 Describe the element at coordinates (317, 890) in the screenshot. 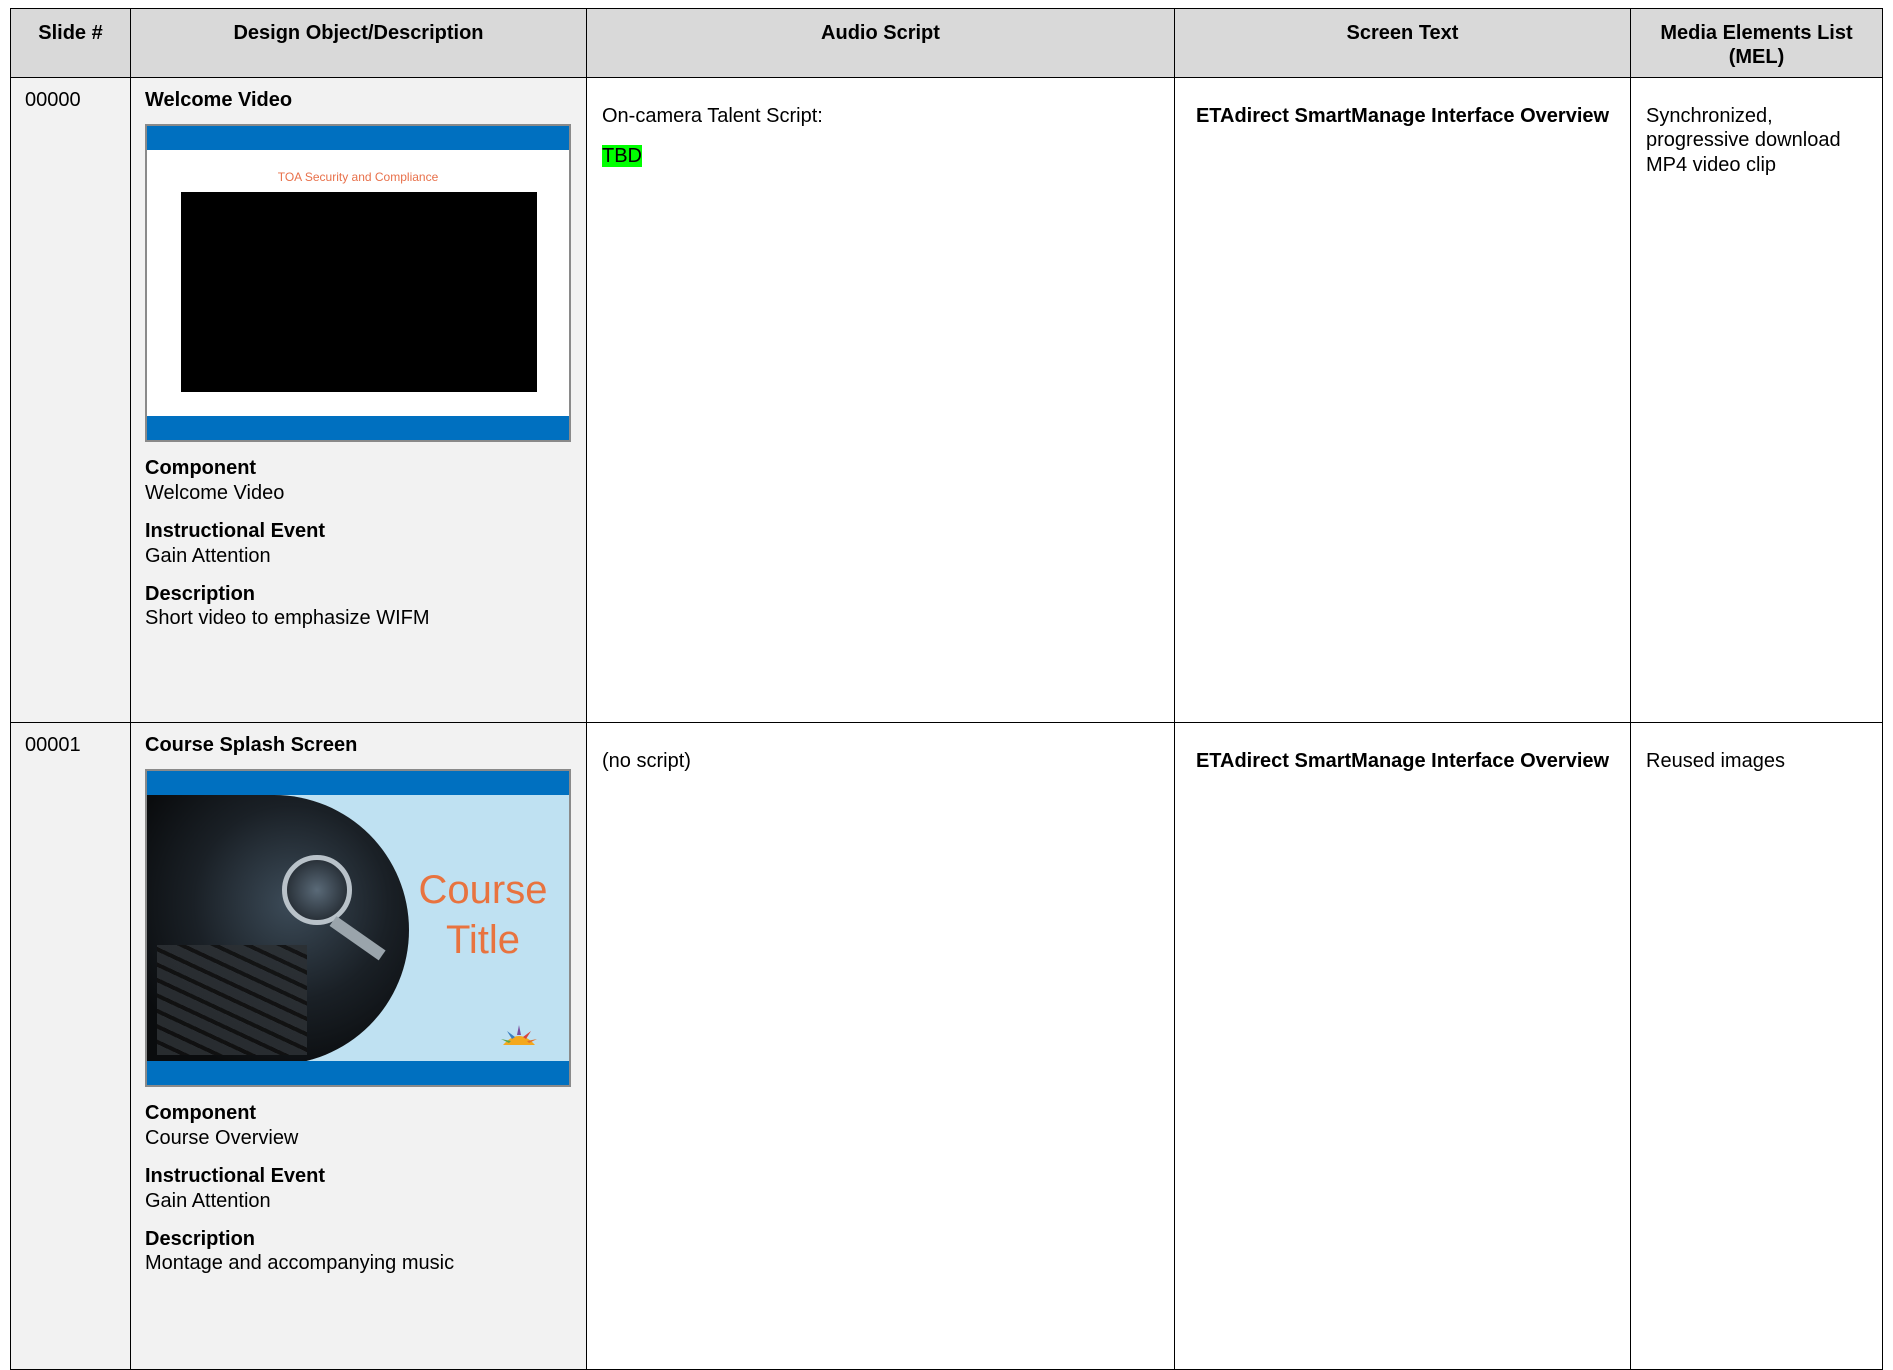

I see `magnifying-glass-icon` at that location.